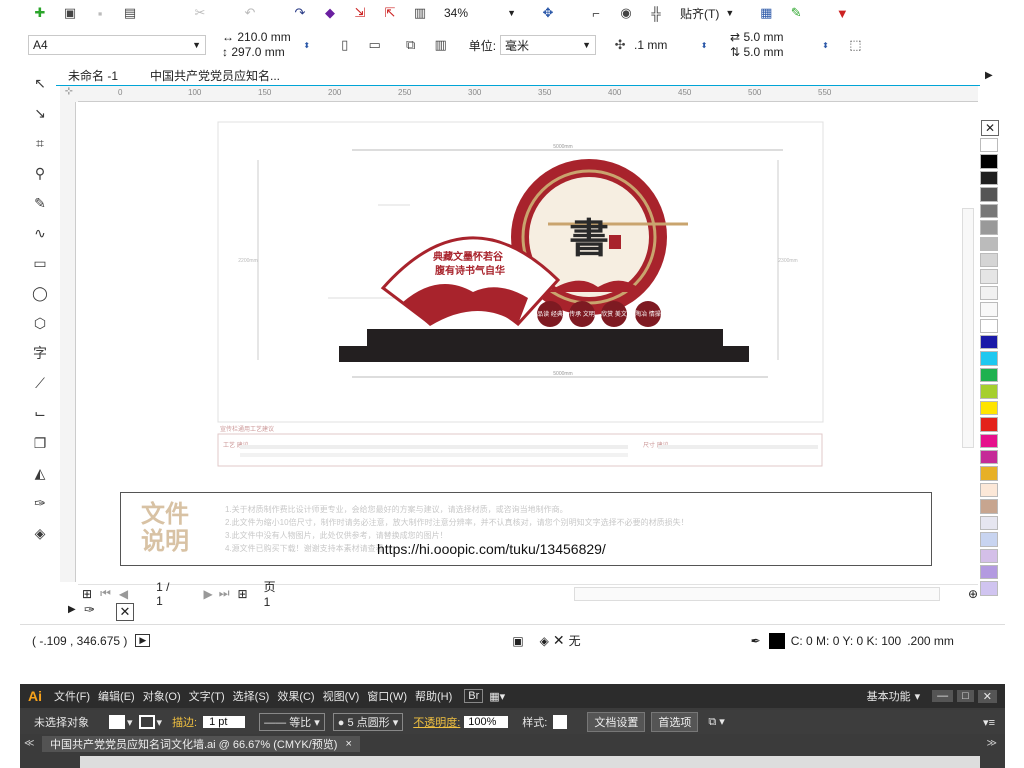 The height and width of the screenshot is (768, 1024). I want to click on ruler-origin-icon: ⊹, so click(69, 94).